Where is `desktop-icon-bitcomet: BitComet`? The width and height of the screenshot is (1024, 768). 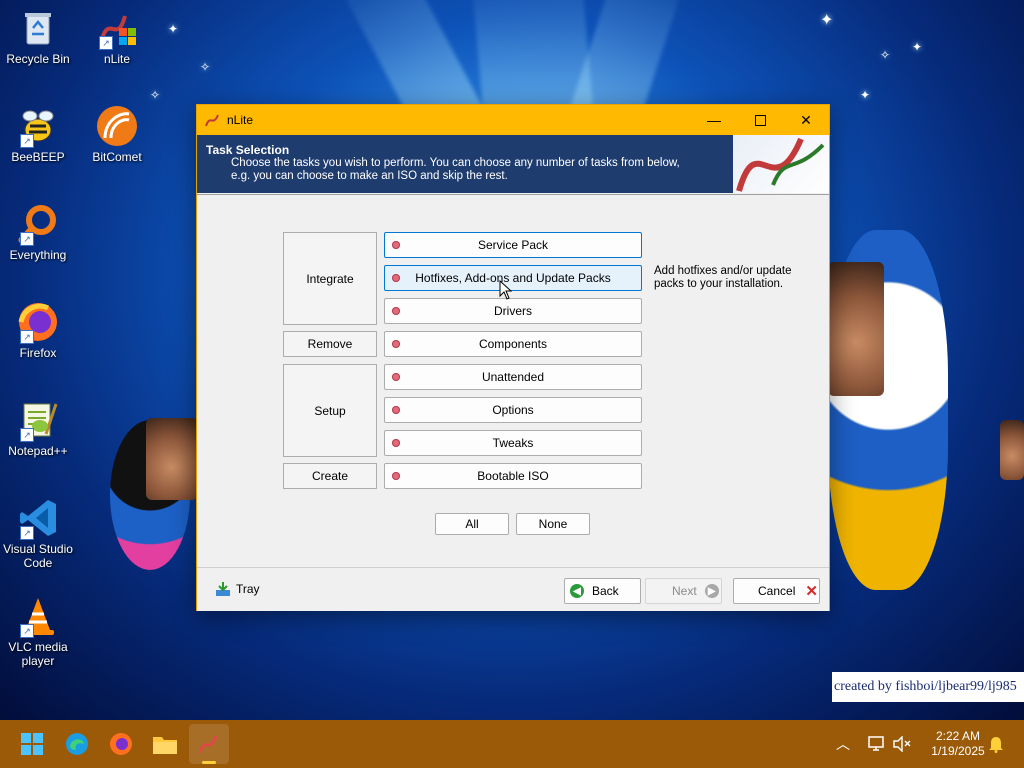 desktop-icon-bitcomet: BitComet is located at coordinates (117, 134).